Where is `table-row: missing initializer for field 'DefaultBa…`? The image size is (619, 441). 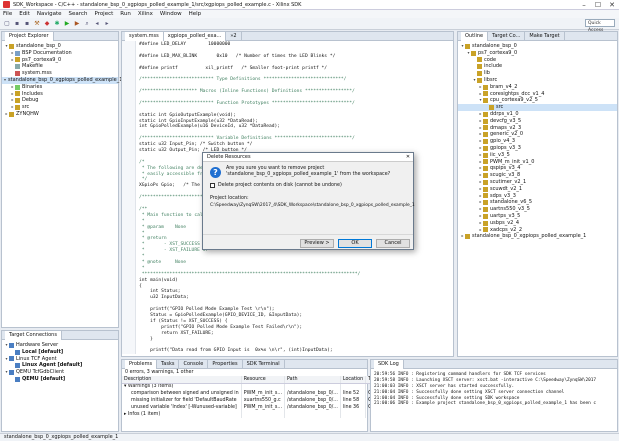 table-row: missing initializer for field 'DefaultBa… is located at coordinates (255, 400).